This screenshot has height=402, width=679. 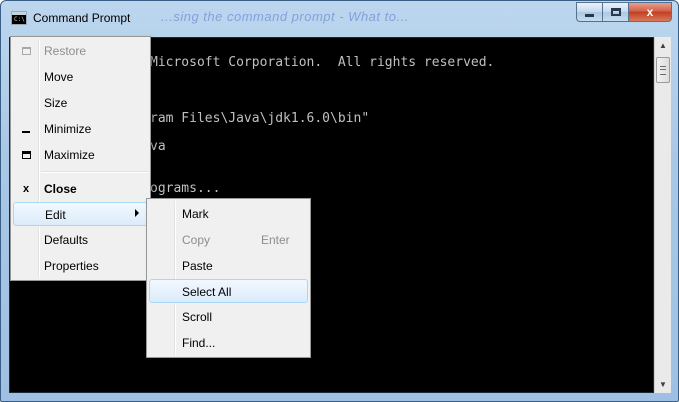 I want to click on menu-item-label: Maximize, so click(x=69, y=155).